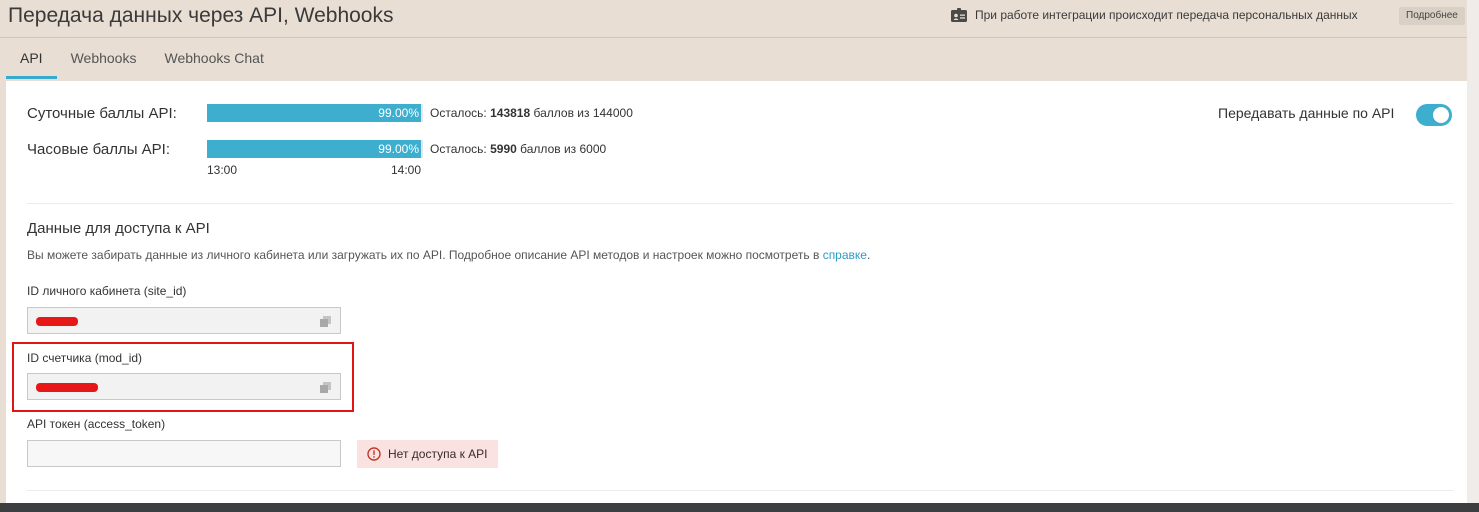  What do you see at coordinates (98, 149) in the screenshot?
I see `hourly-score-label: Часовые баллы API:` at bounding box center [98, 149].